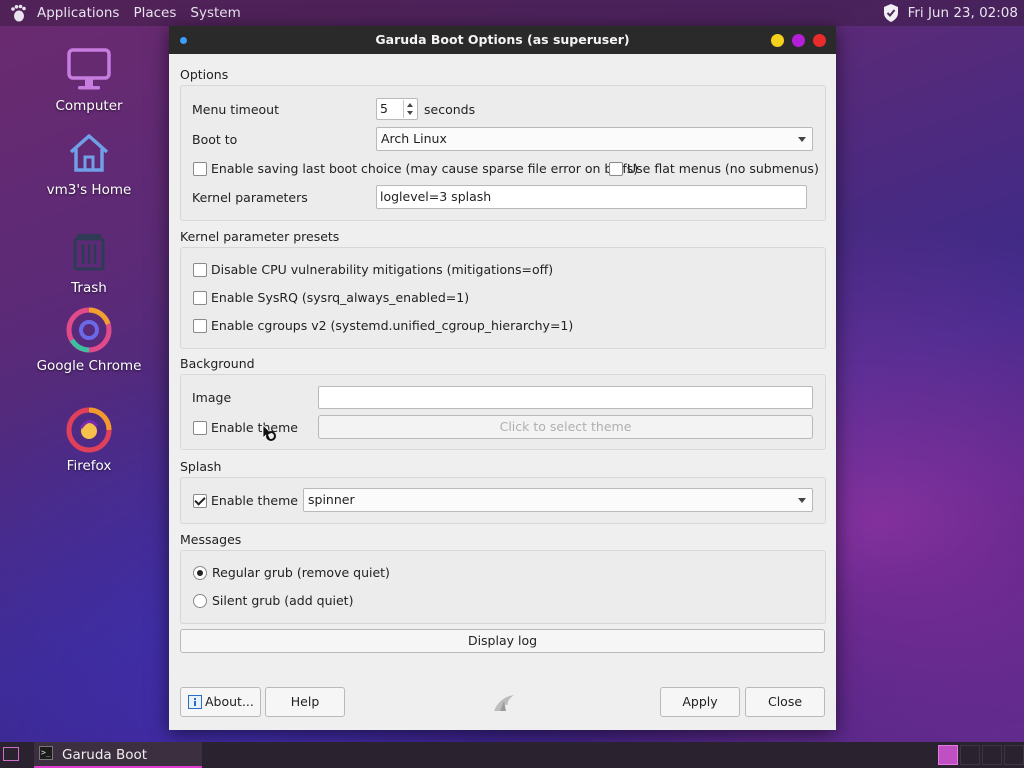 This screenshot has width=1024, height=768. I want to click on spin-arrows-icon, so click(409, 109).